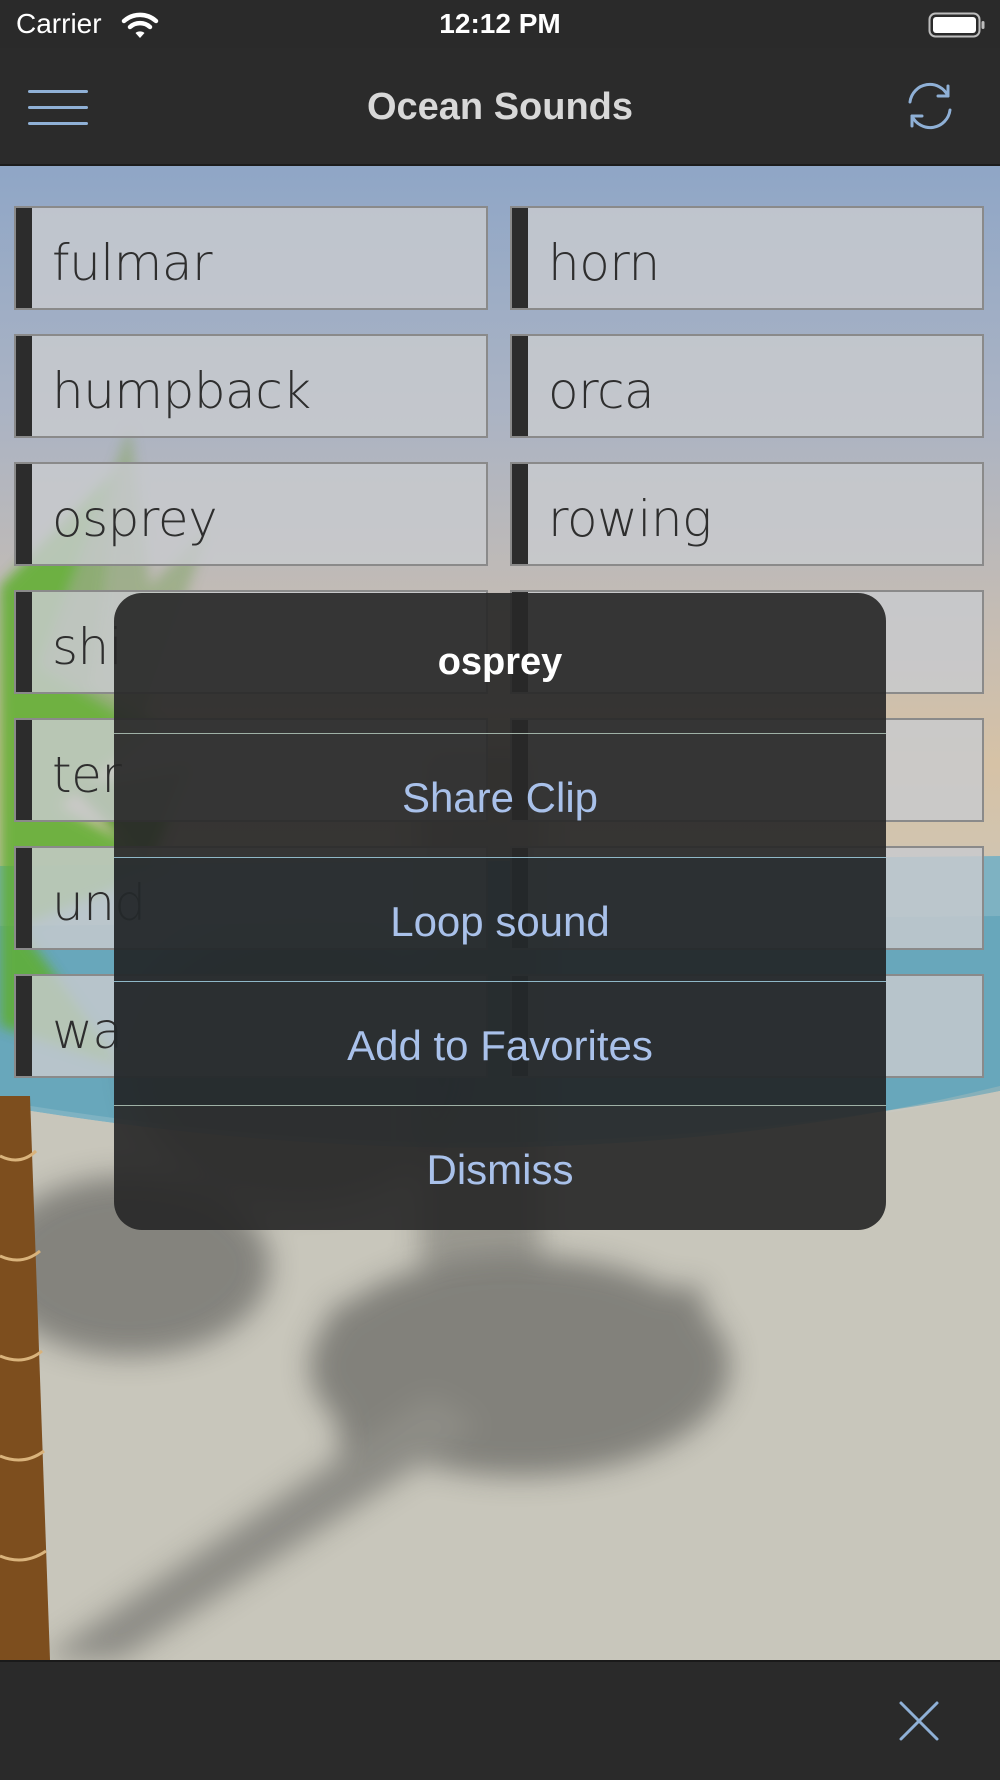 The width and height of the screenshot is (1000, 1780). I want to click on sound-button-rowing: rowing, so click(747, 514).